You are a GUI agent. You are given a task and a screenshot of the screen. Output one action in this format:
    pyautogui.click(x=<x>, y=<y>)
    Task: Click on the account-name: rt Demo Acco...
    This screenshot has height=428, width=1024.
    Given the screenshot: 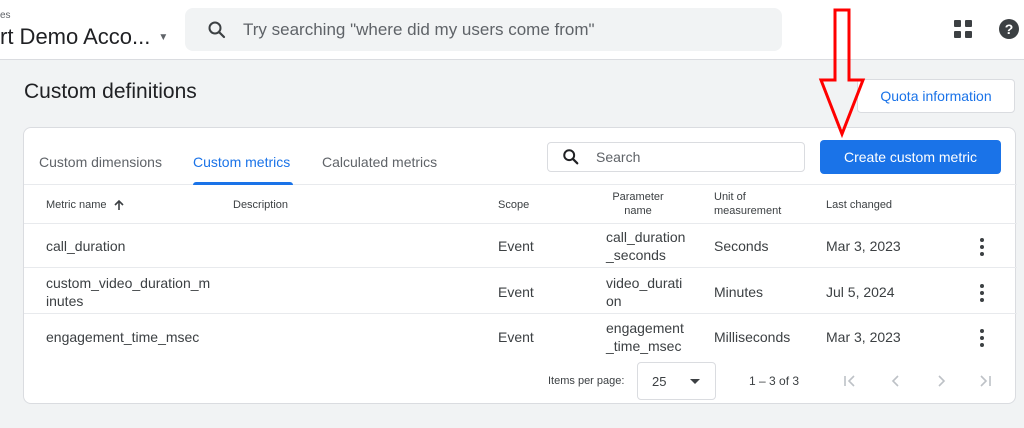 What is the action you would take?
    pyautogui.click(x=75, y=36)
    